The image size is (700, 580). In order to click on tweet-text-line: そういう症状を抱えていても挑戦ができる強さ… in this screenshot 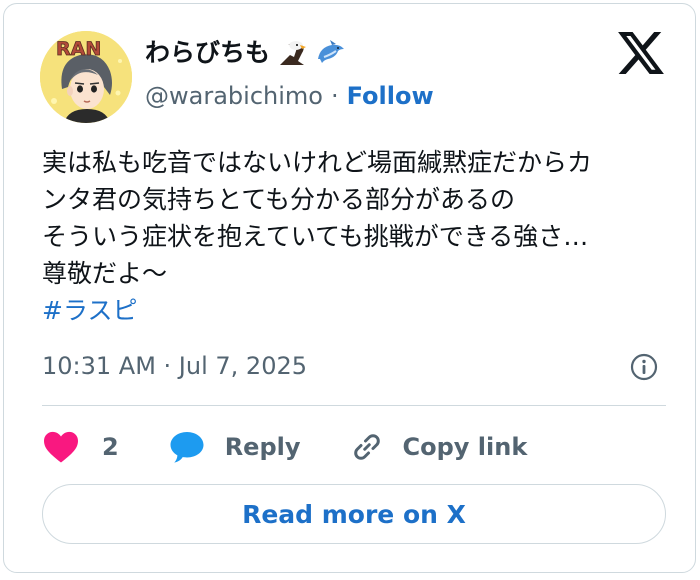, I will do `click(315, 236)`.